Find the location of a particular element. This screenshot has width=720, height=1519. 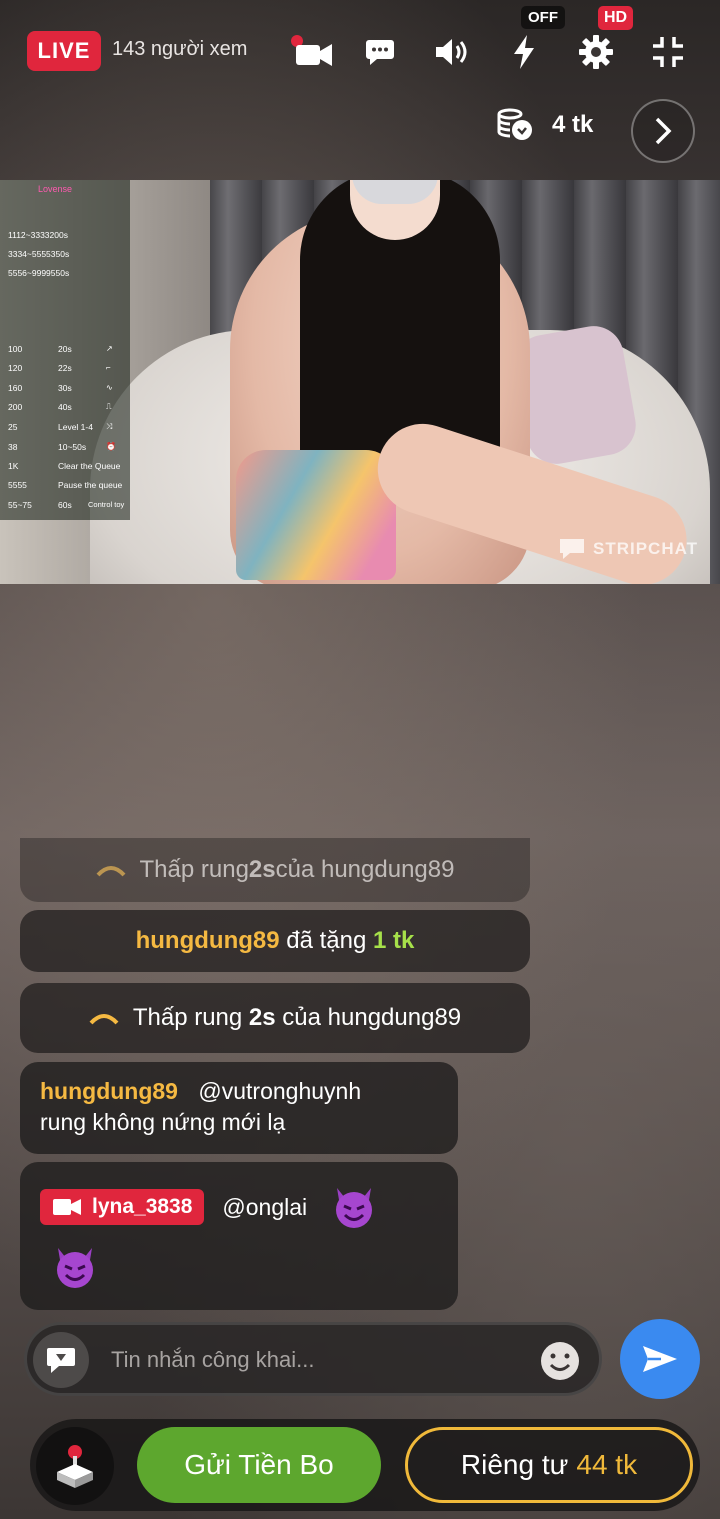

volume-button is located at coordinates (452, 52).